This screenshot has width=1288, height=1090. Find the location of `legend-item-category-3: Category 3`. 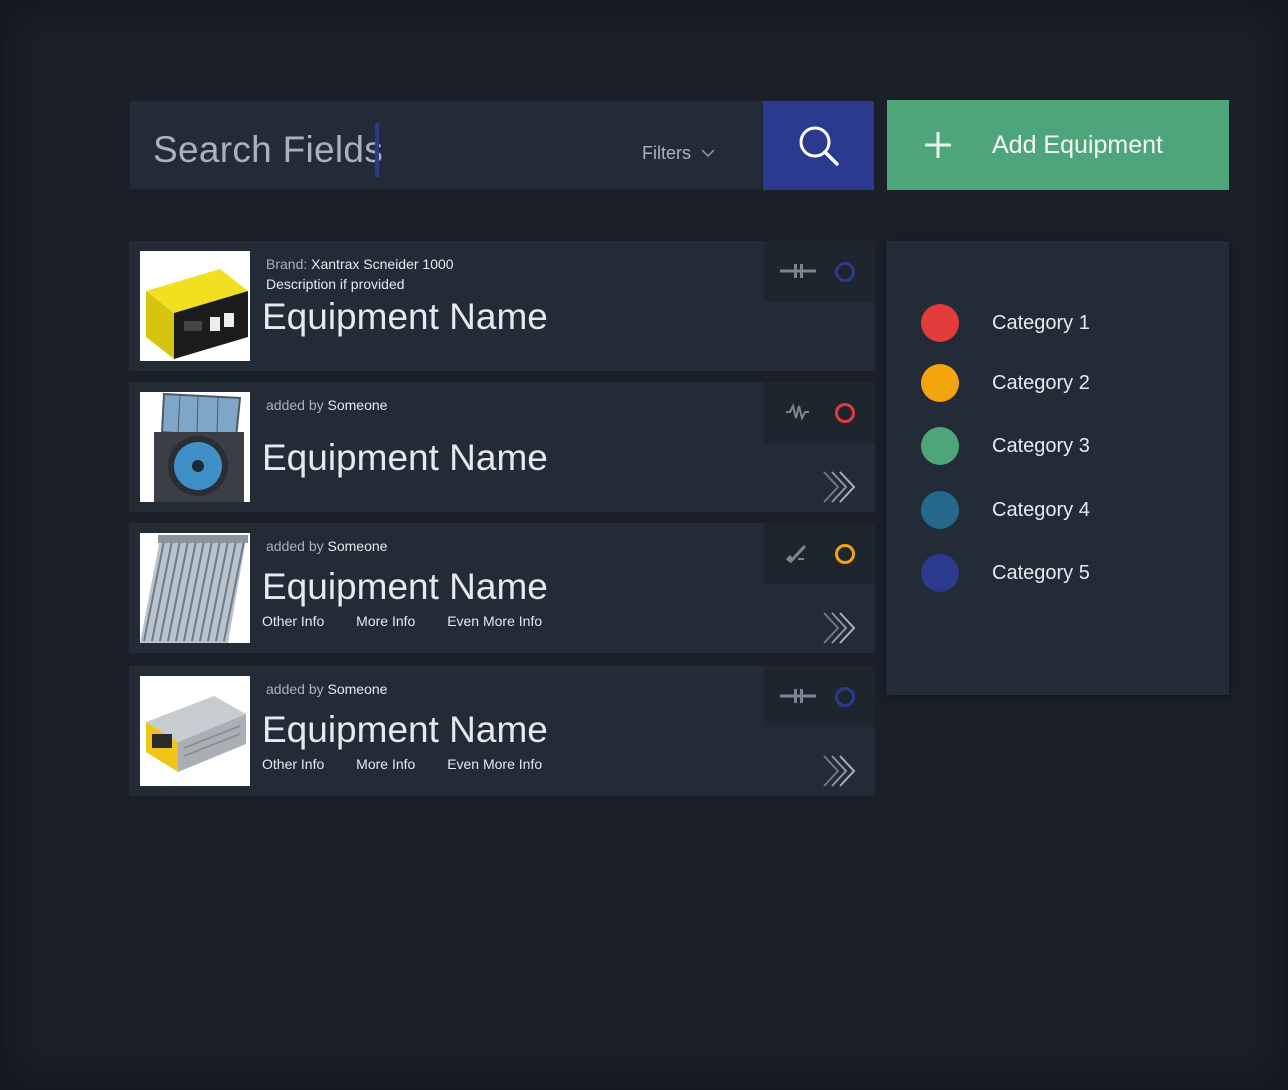

legend-item-category-3: Category 3 is located at coordinates (1005, 446).